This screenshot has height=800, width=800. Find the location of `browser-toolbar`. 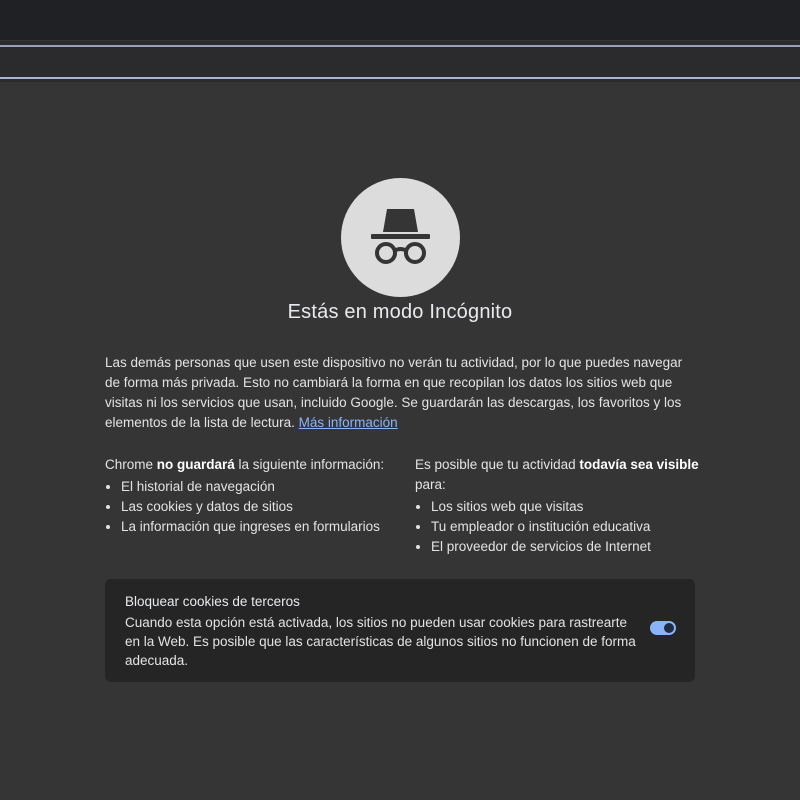

browser-toolbar is located at coordinates (400, 61).